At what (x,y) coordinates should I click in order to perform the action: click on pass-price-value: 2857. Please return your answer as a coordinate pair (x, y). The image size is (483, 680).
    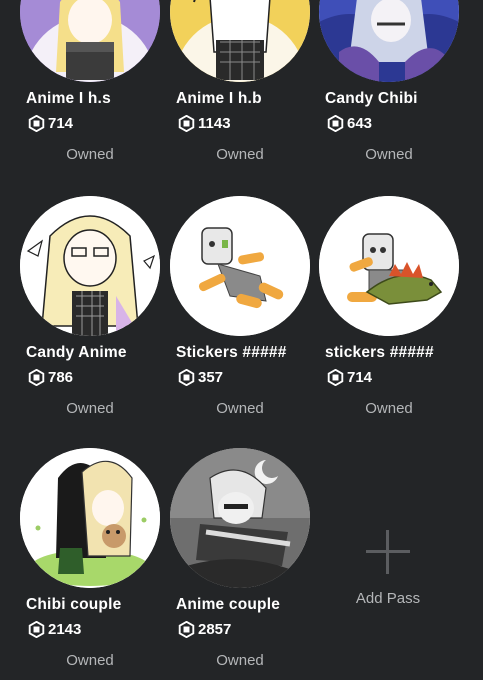
    Looking at the image, I should click on (215, 629).